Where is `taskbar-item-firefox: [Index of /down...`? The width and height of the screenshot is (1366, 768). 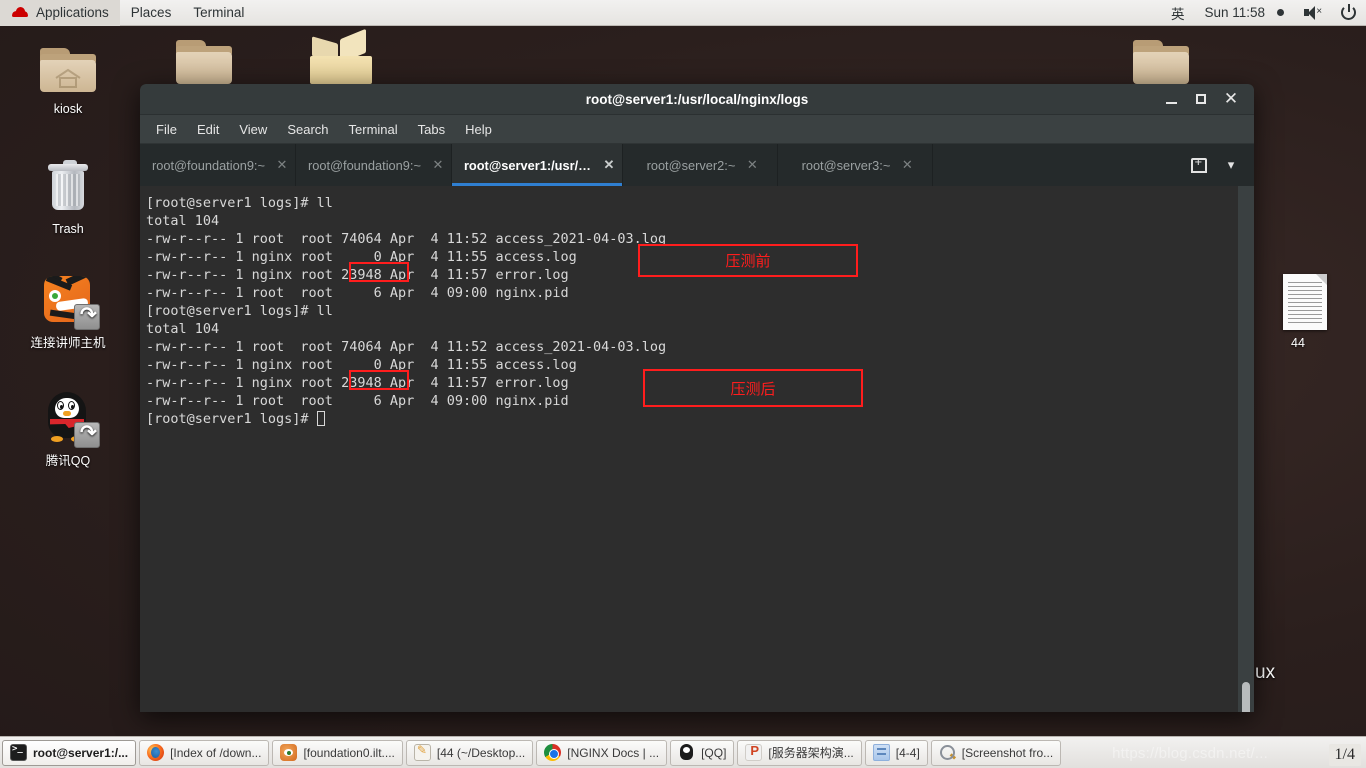 taskbar-item-firefox: [Index of /down... is located at coordinates (204, 752).